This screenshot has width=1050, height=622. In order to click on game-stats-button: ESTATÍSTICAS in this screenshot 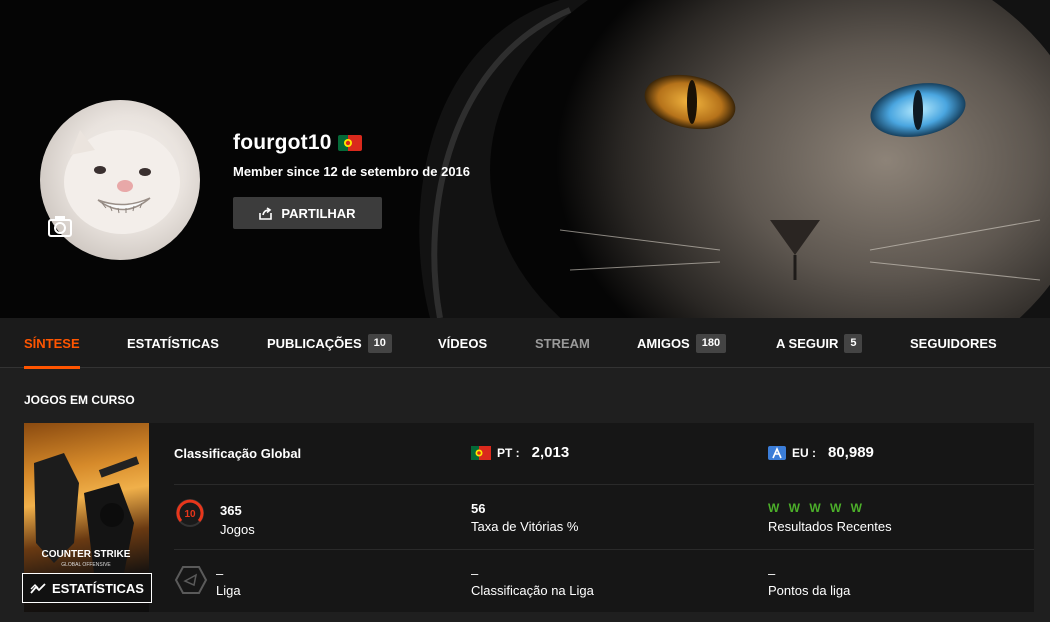, I will do `click(87, 588)`.